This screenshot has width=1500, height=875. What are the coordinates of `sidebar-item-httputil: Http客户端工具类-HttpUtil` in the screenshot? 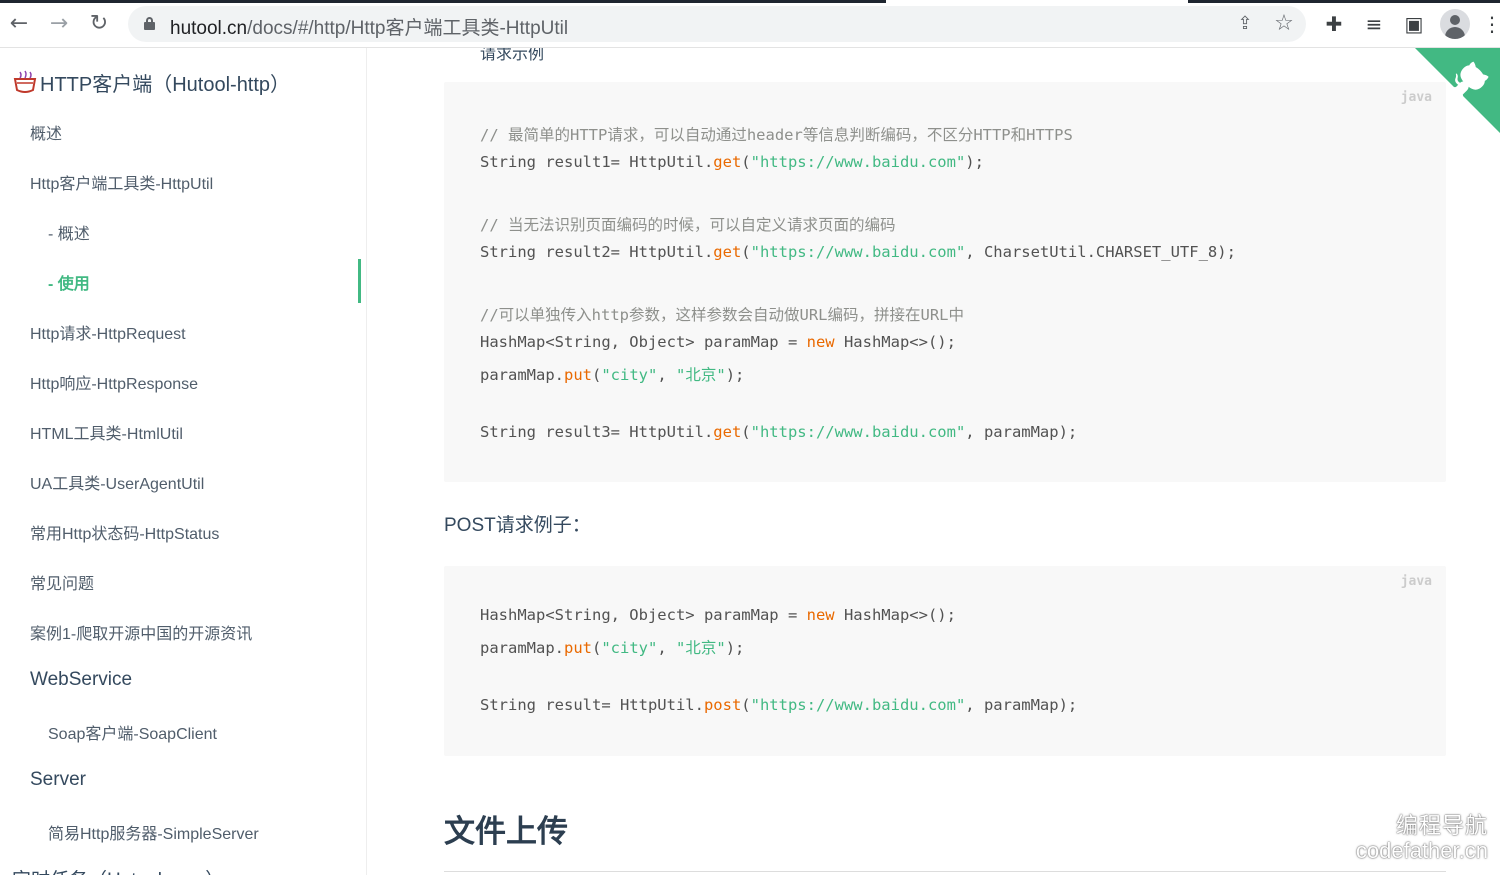 It's located at (121, 182).